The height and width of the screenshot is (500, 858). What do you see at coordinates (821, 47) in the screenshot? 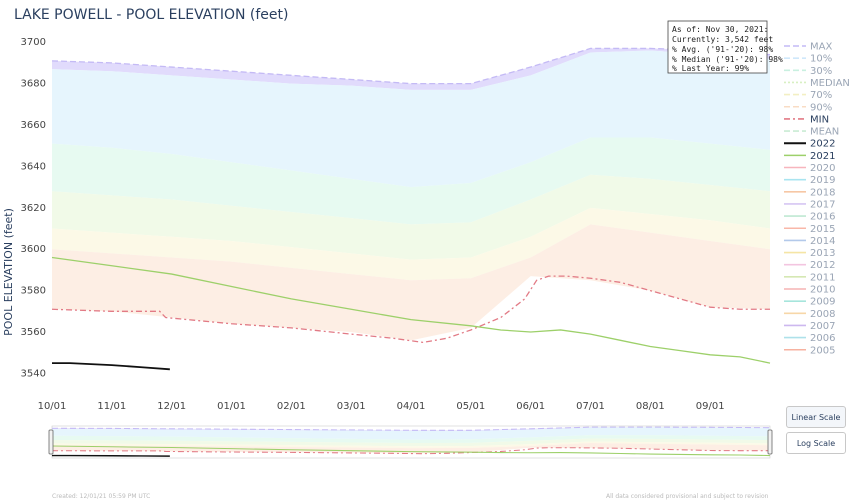
I see `legend-label: MAX` at bounding box center [821, 47].